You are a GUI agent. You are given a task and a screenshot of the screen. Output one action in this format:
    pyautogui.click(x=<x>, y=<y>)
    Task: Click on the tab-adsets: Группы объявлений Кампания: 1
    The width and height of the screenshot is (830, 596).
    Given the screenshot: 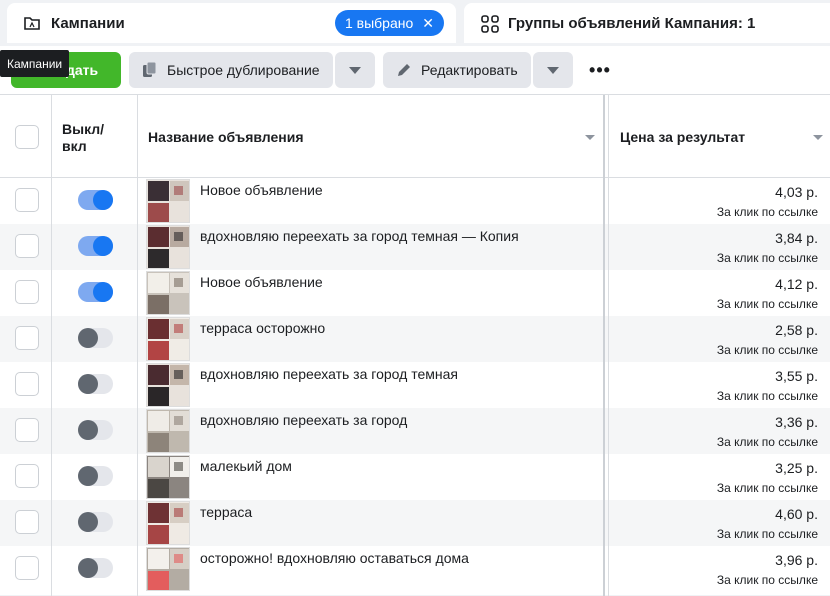 What is the action you would take?
    pyautogui.click(x=647, y=23)
    